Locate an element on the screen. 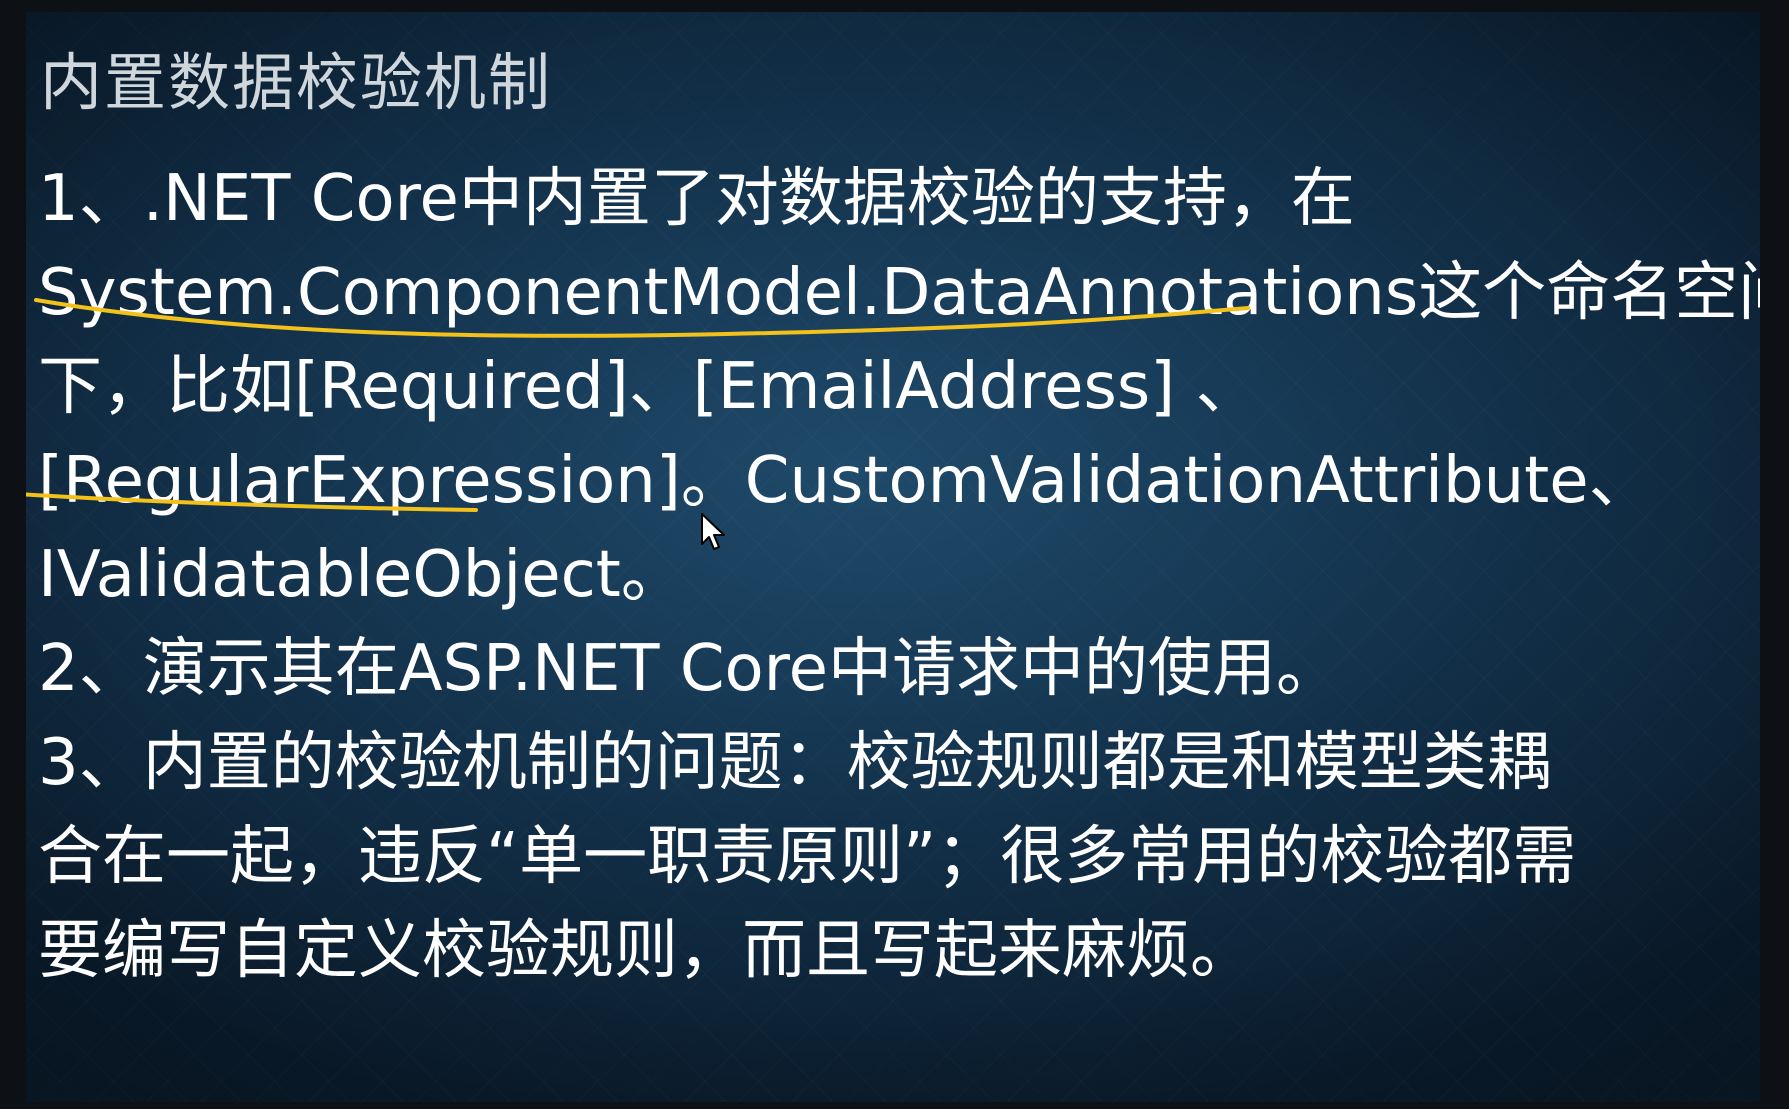 Image resolution: width=1789 pixels, height=1109 pixels. body-line-8: 合在一起，违反“单一职责原则”；很多常用的校验都需 is located at coordinates (807, 857).